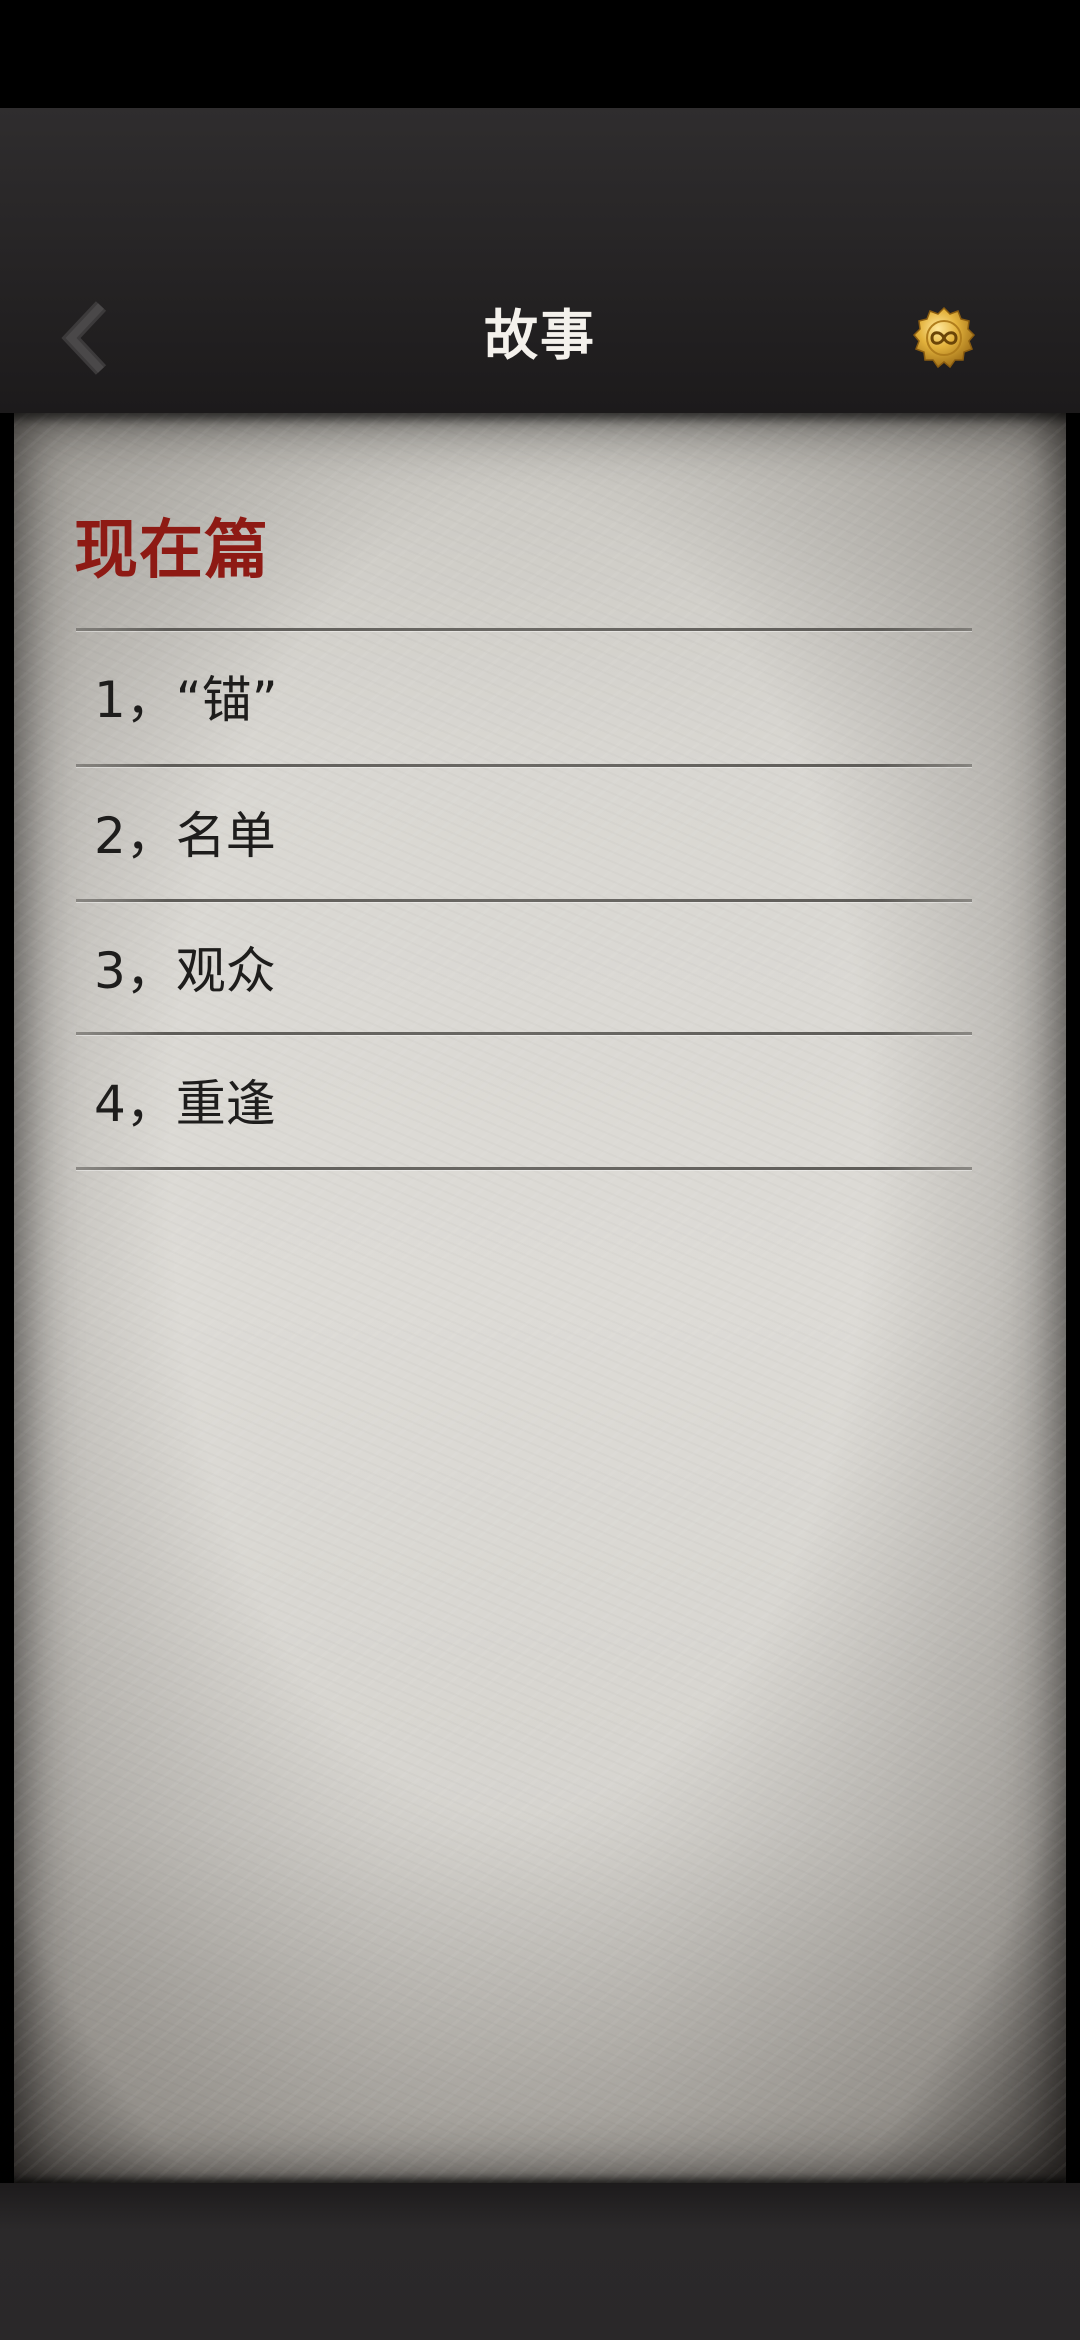 This screenshot has width=1080, height=2340. What do you see at coordinates (540, 2261) in the screenshot?
I see `bottom-bar` at bounding box center [540, 2261].